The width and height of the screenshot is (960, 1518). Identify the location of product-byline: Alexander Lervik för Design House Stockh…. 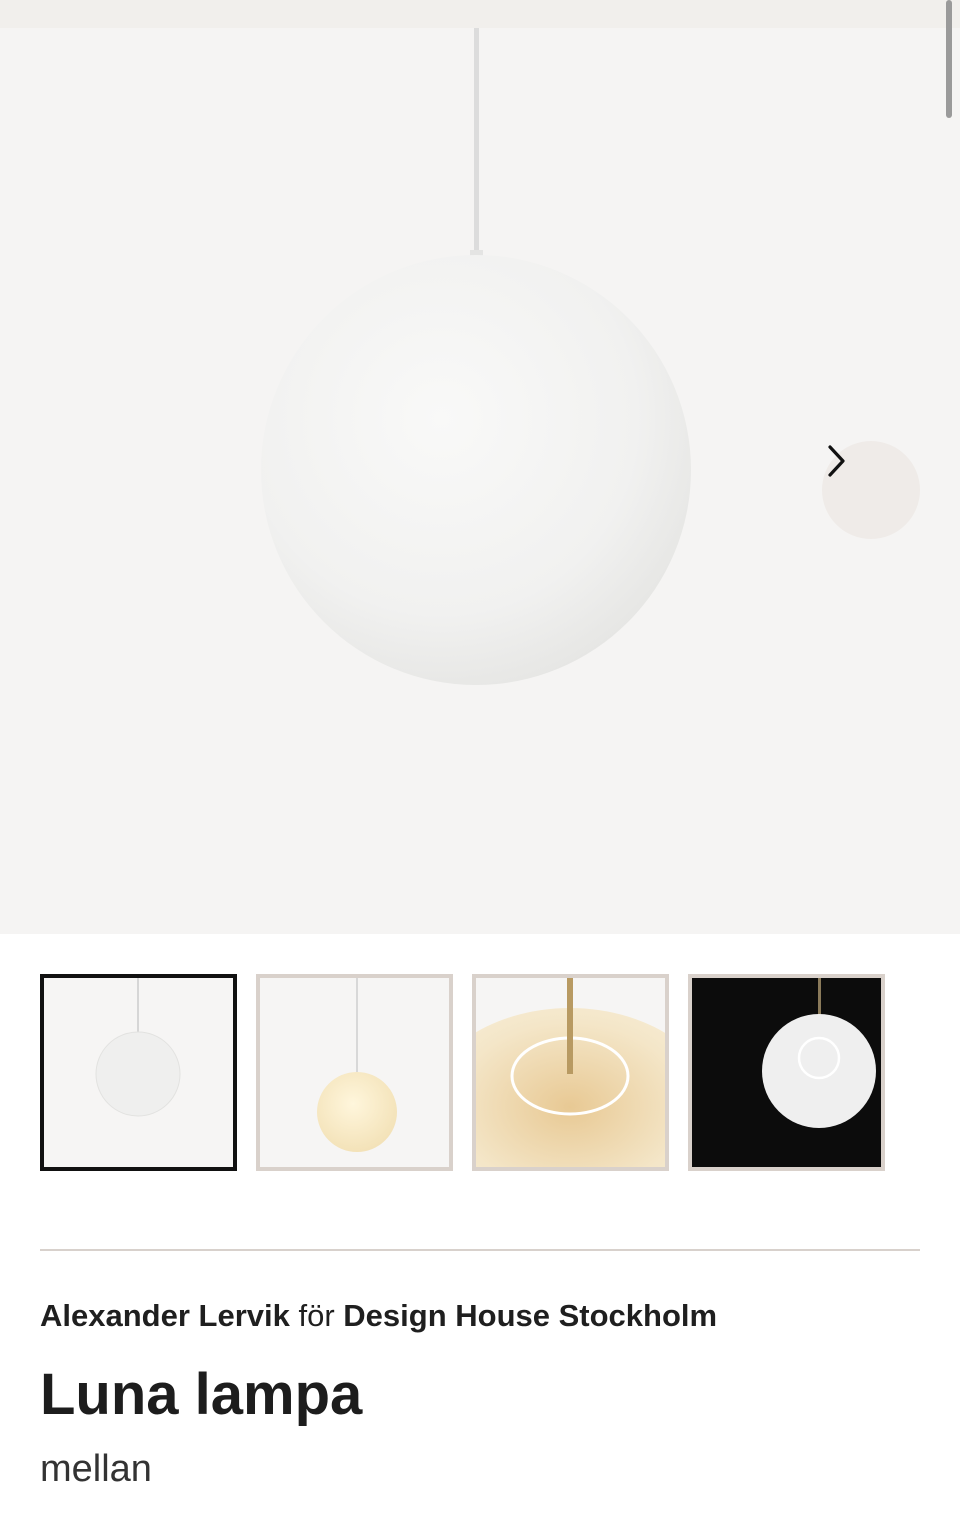
(378, 1316).